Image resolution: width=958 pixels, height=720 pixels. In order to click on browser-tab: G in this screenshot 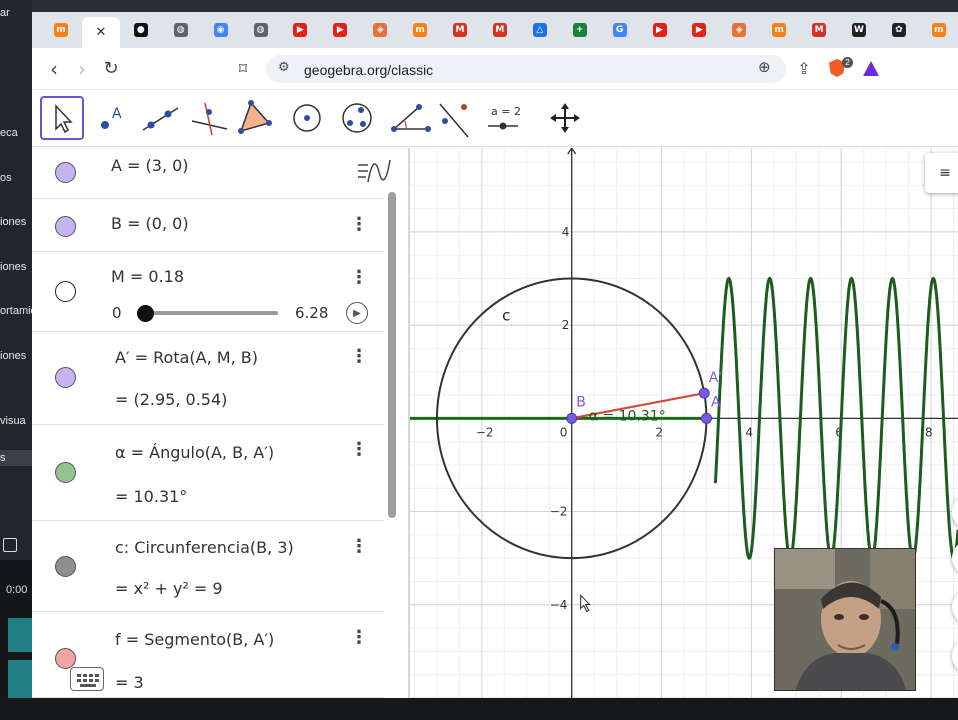, I will do `click(620, 30)`.